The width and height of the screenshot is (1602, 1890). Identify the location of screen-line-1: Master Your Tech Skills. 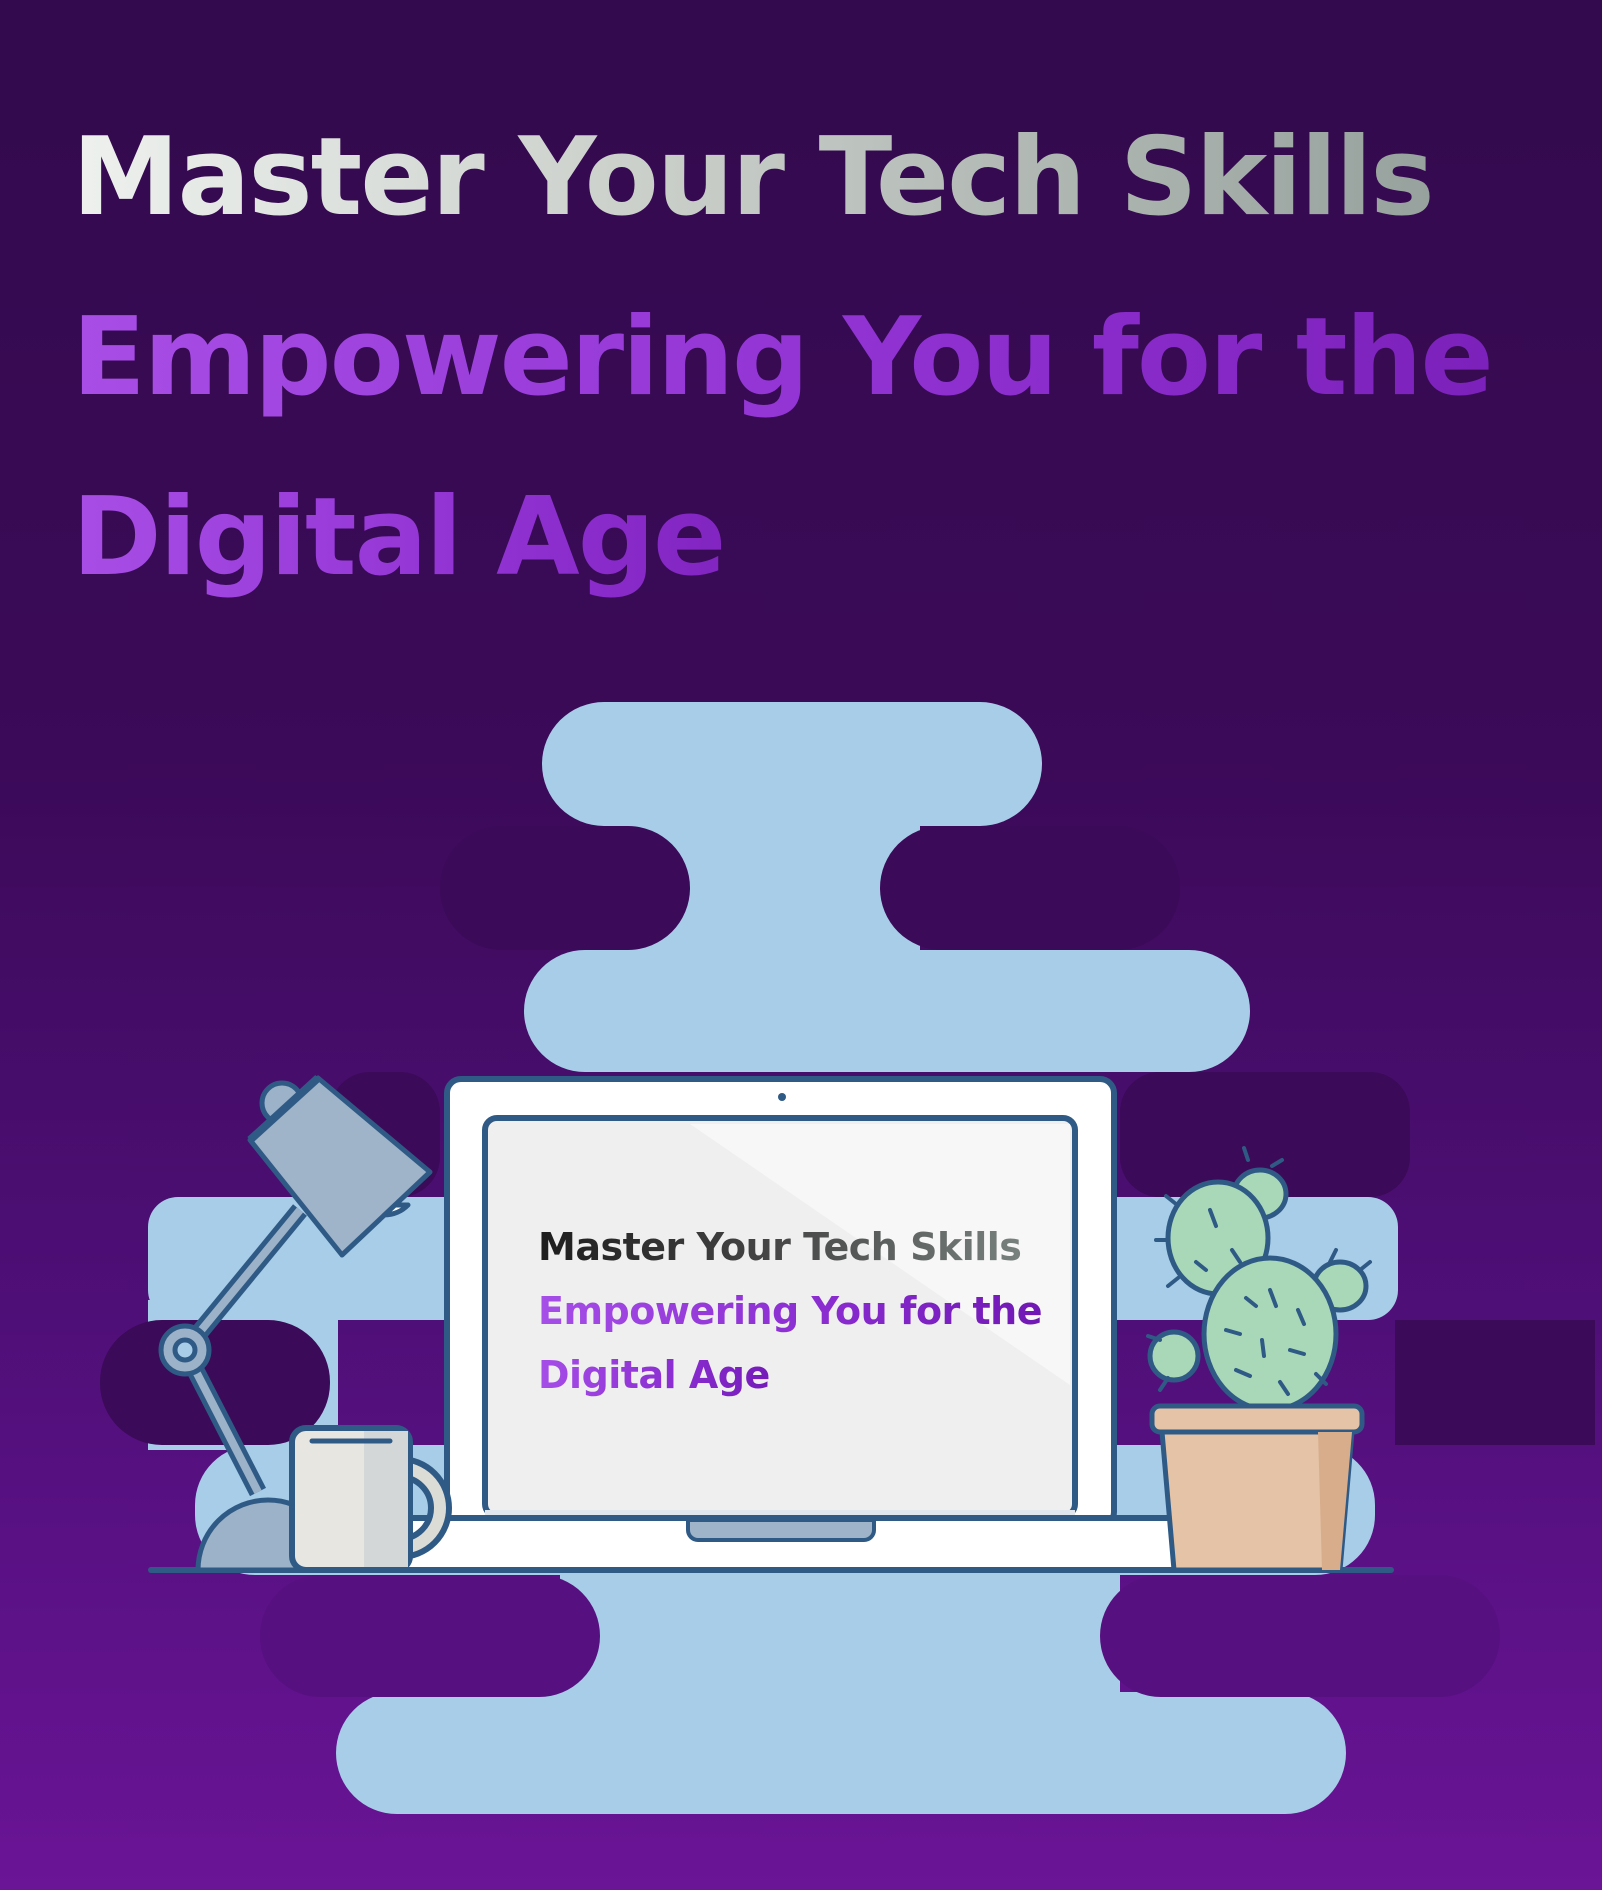
(798, 1247).